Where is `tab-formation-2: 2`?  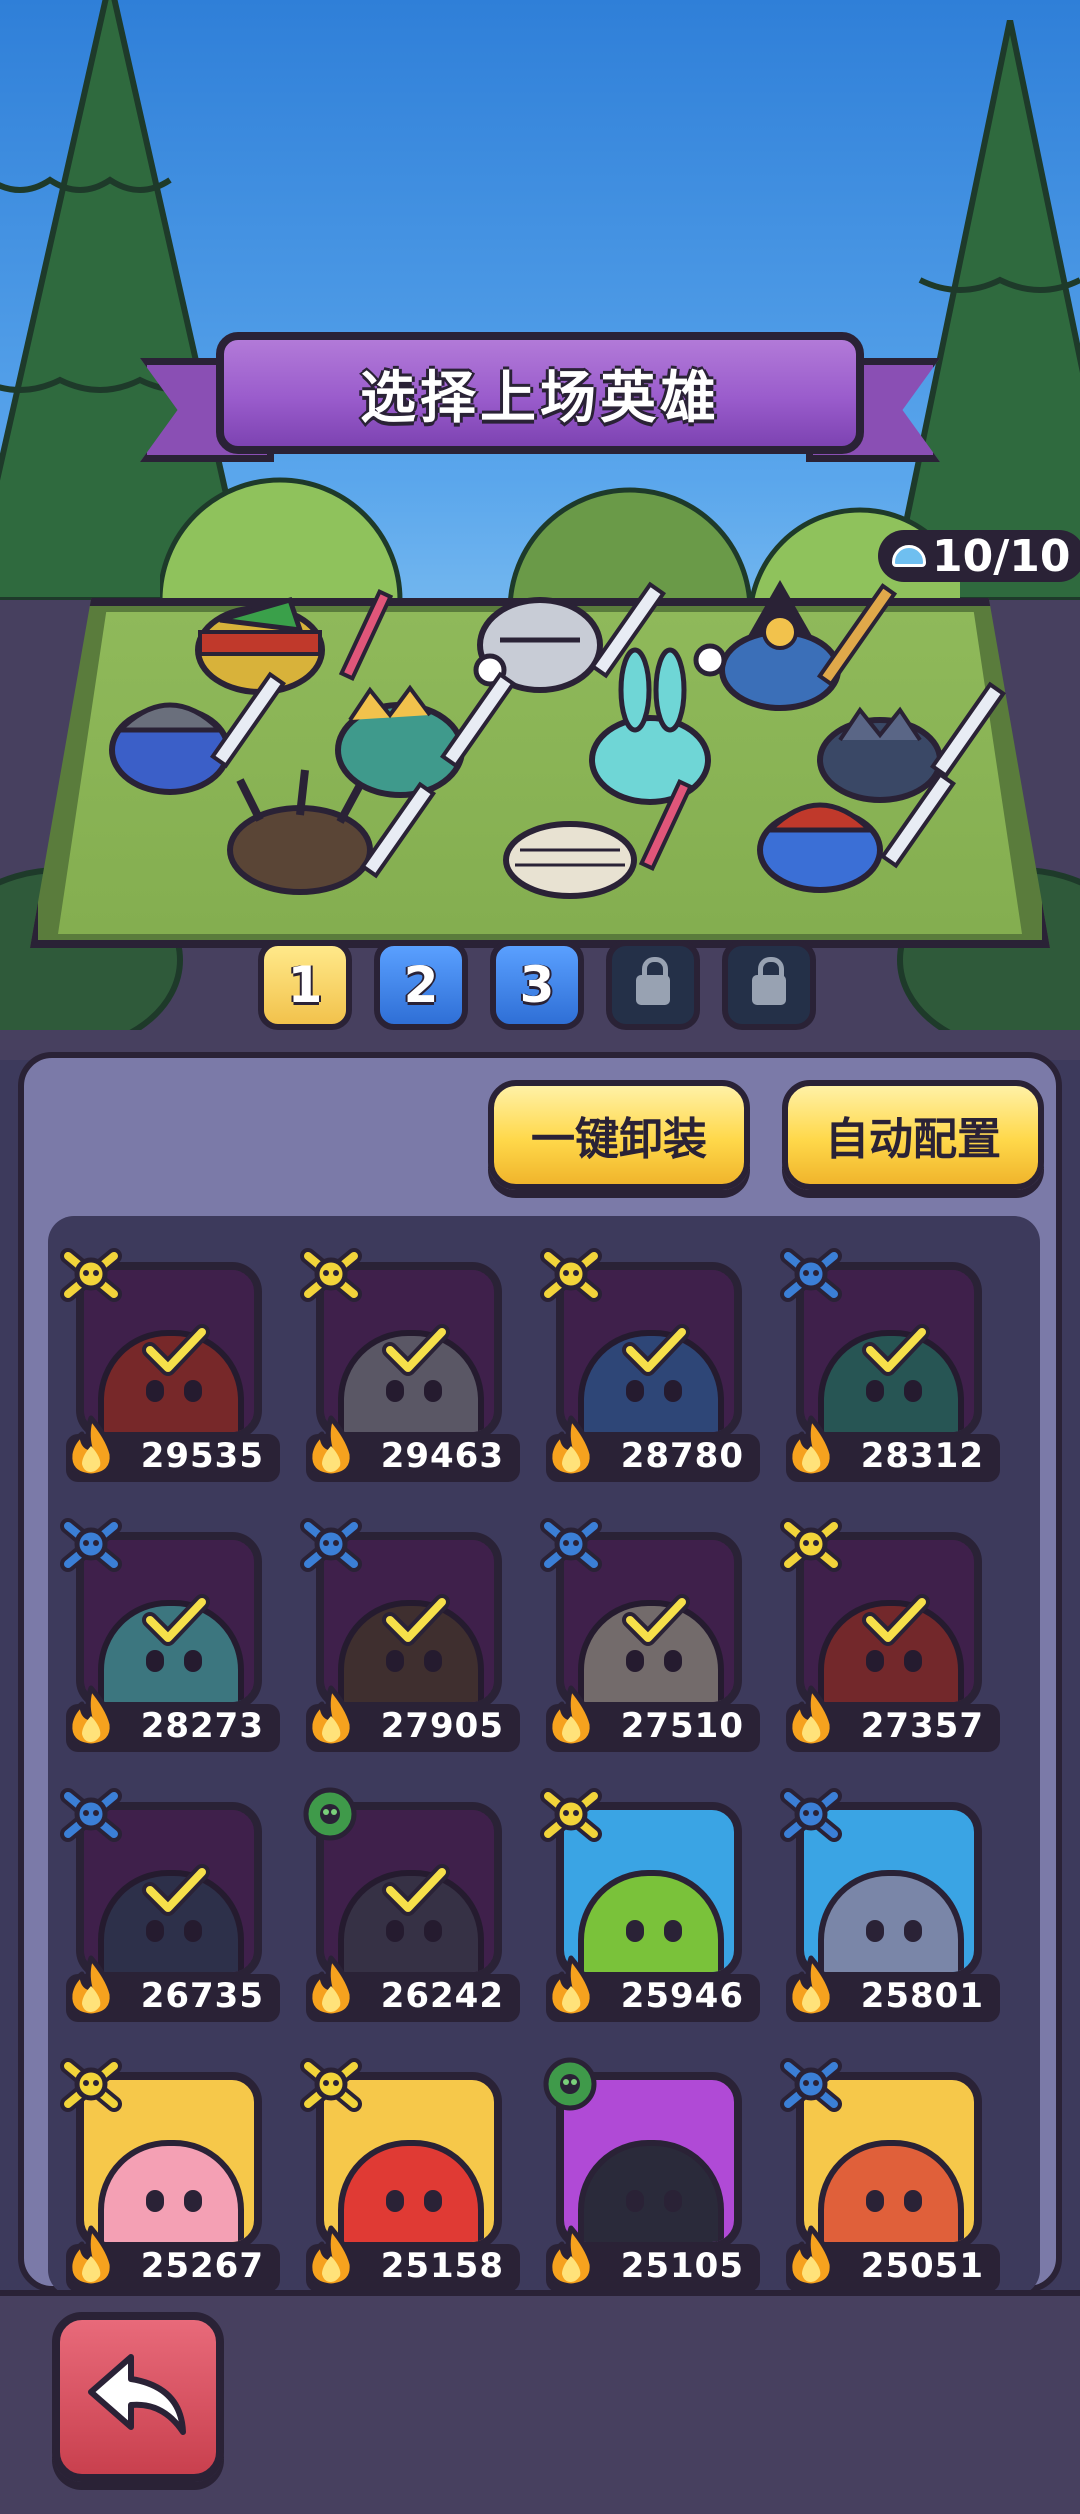
tab-formation-2: 2 is located at coordinates (421, 985).